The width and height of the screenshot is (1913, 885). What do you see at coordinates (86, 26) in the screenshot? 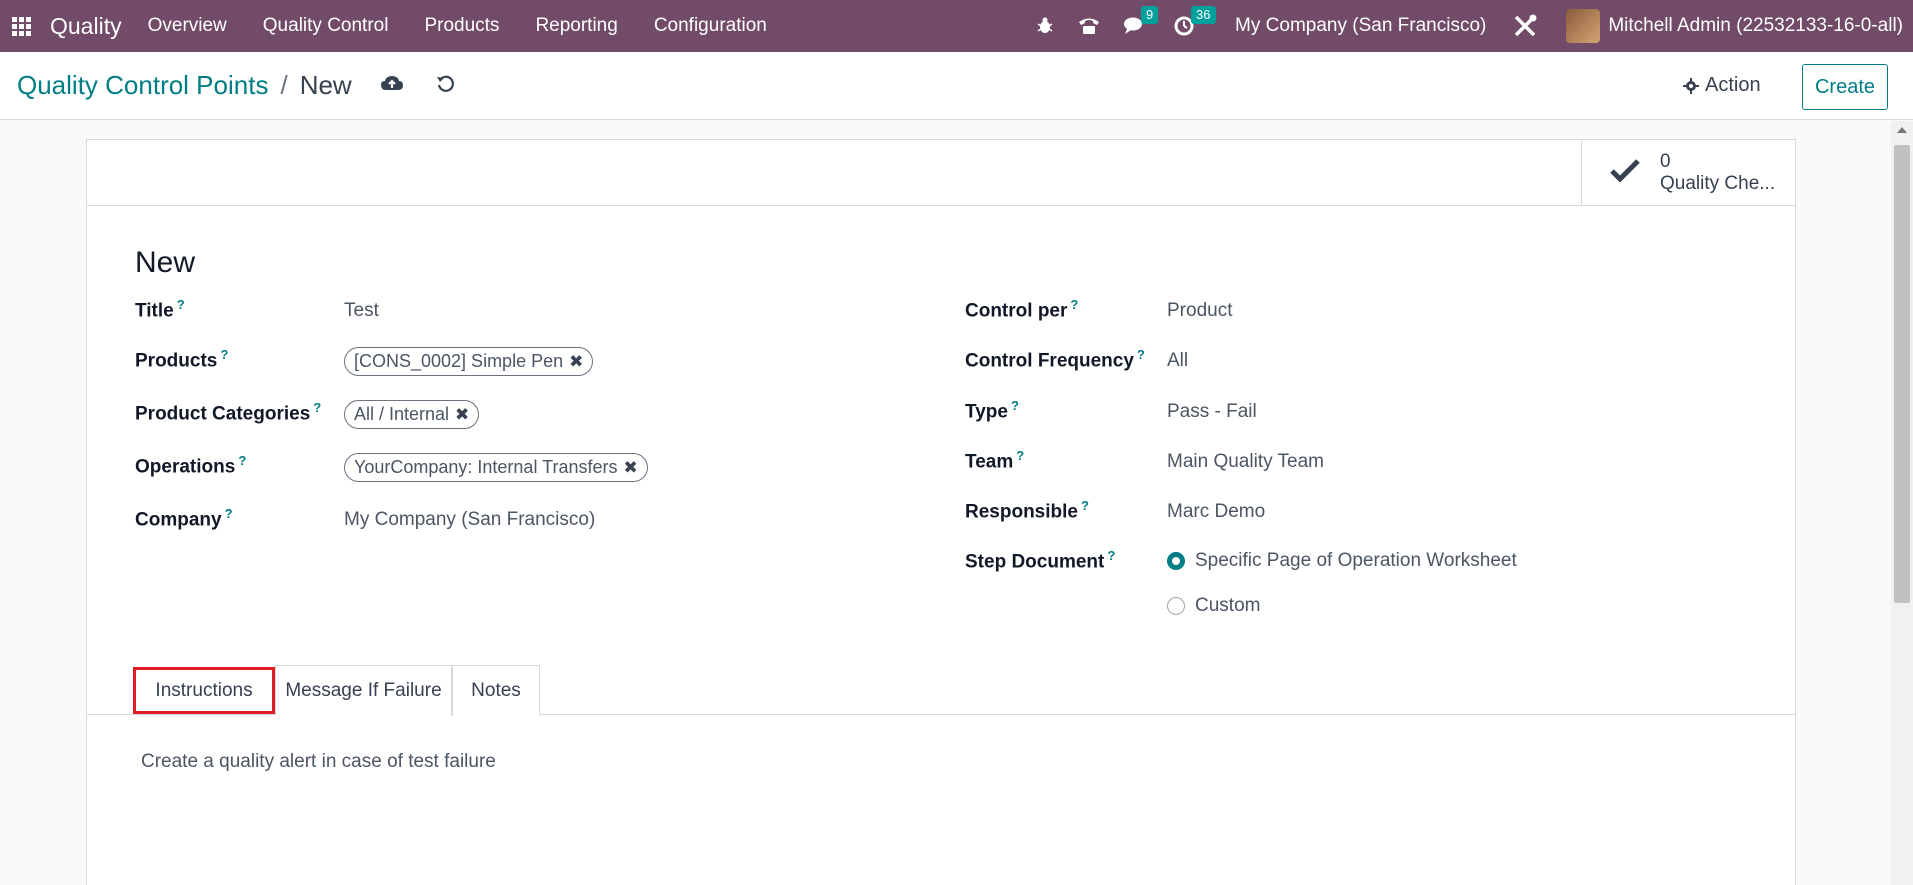
I see `app-brand: Quality` at bounding box center [86, 26].